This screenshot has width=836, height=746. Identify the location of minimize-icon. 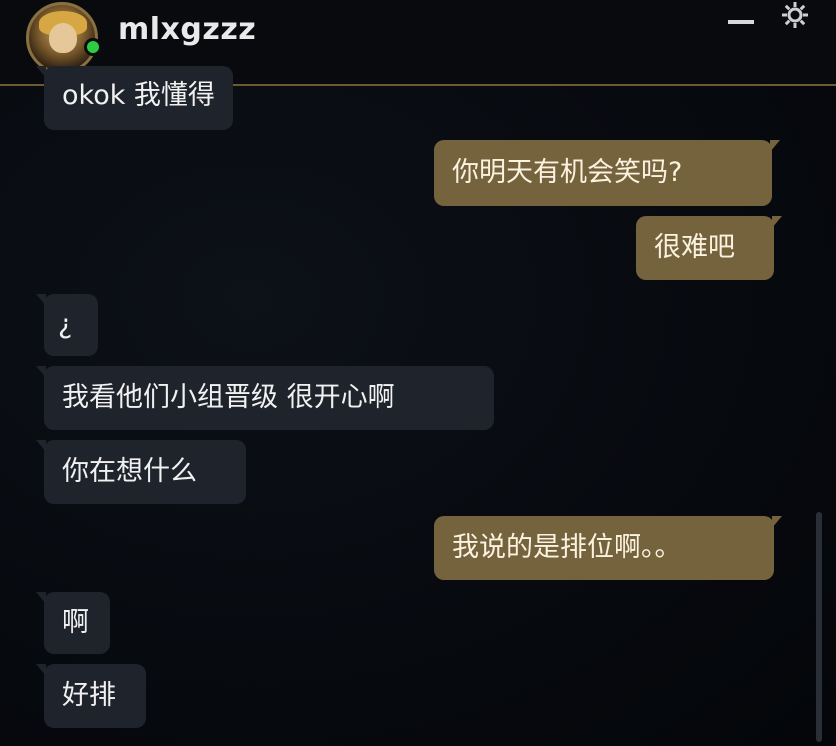
(741, 19).